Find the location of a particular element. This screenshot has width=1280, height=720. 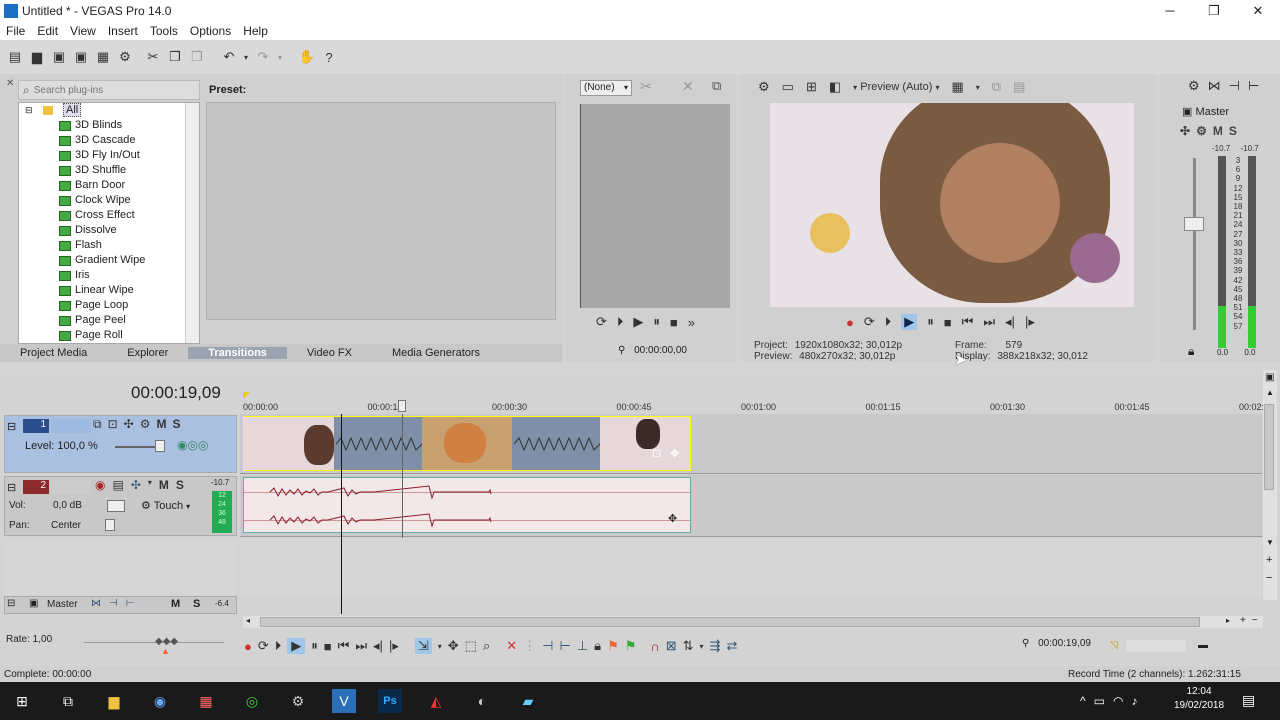

plugin-item: Cross Effect is located at coordinates (109, 215).